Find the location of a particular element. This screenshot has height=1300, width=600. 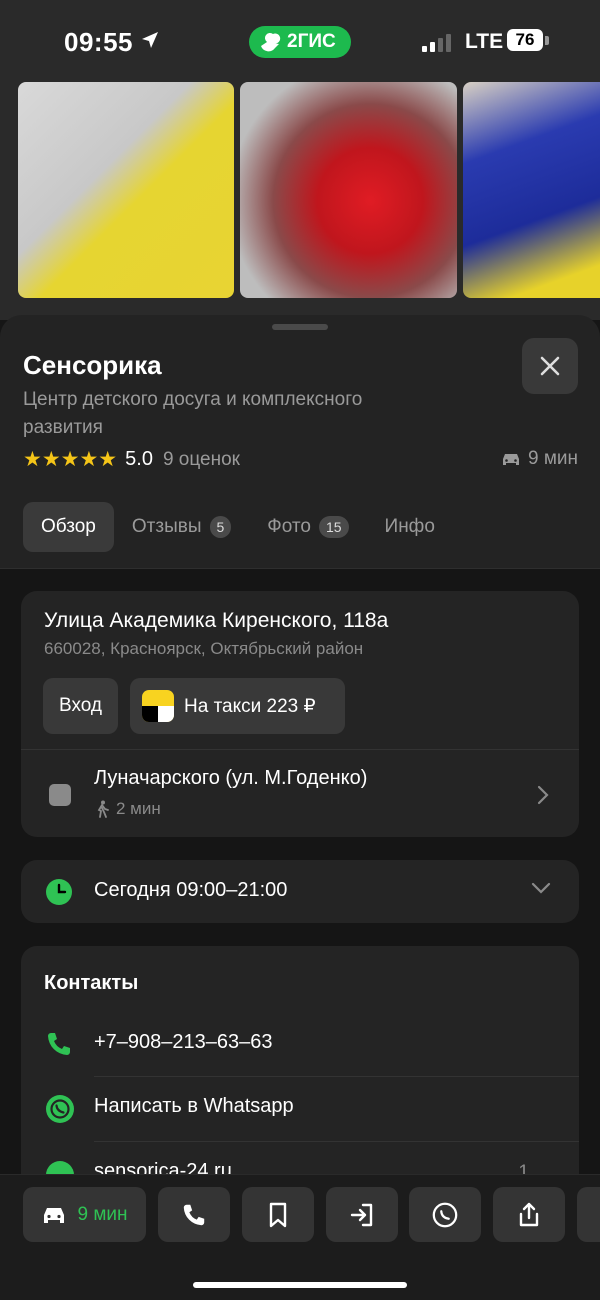

address-details: 660028, Красноярск, Октябрьский район is located at coordinates (204, 648).